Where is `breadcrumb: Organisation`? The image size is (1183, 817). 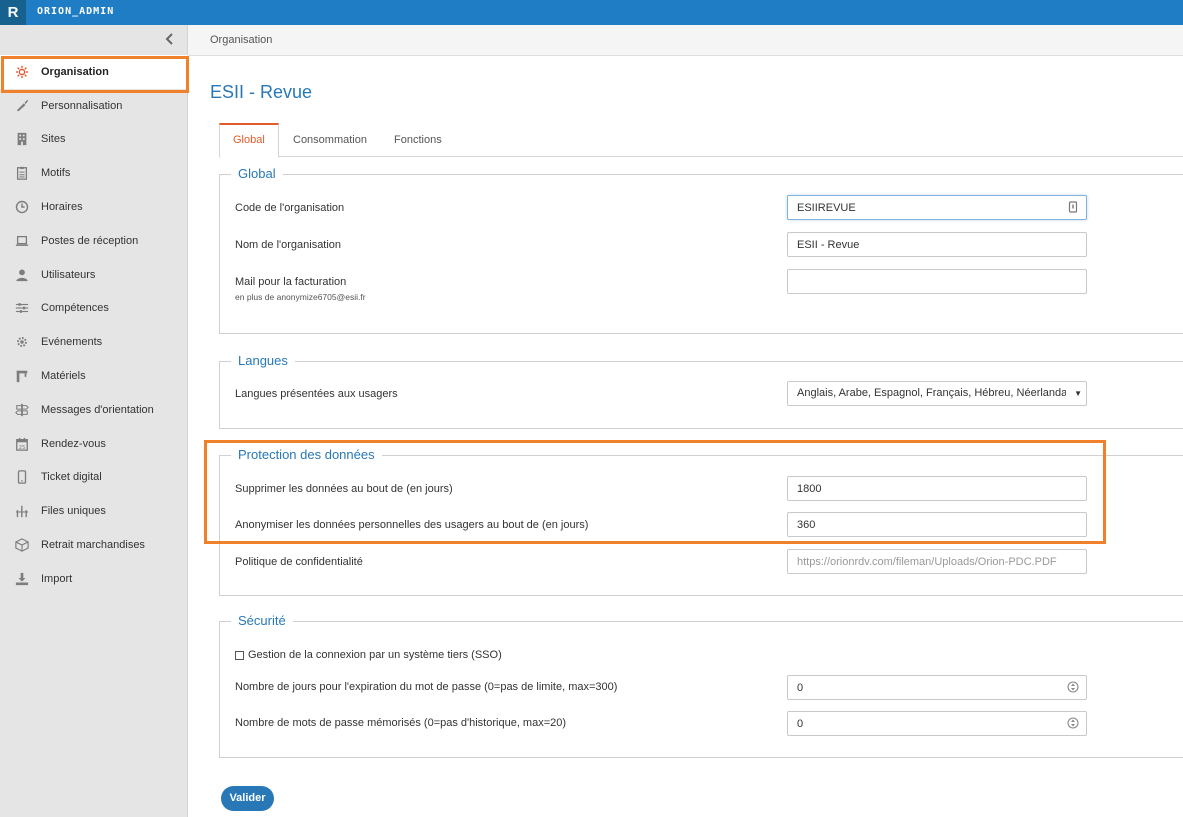
breadcrumb: Organisation is located at coordinates (241, 40).